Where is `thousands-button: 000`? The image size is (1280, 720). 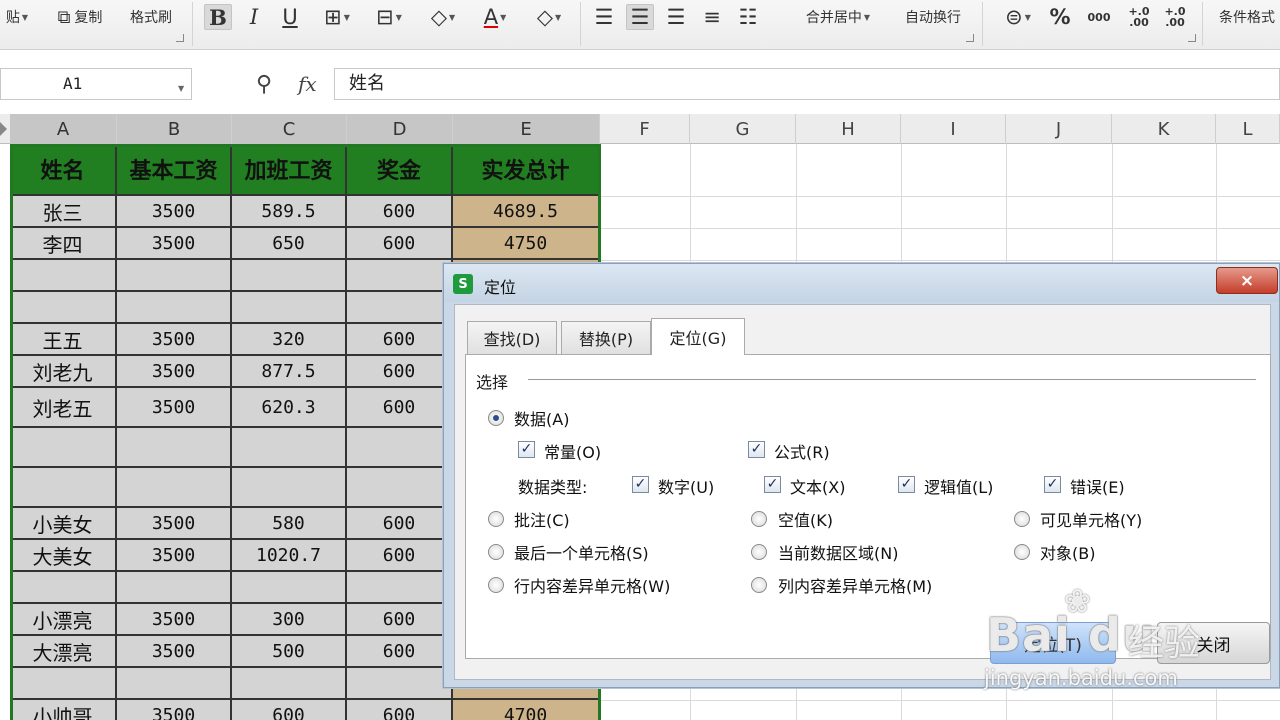 thousands-button: 000 is located at coordinates (1099, 17).